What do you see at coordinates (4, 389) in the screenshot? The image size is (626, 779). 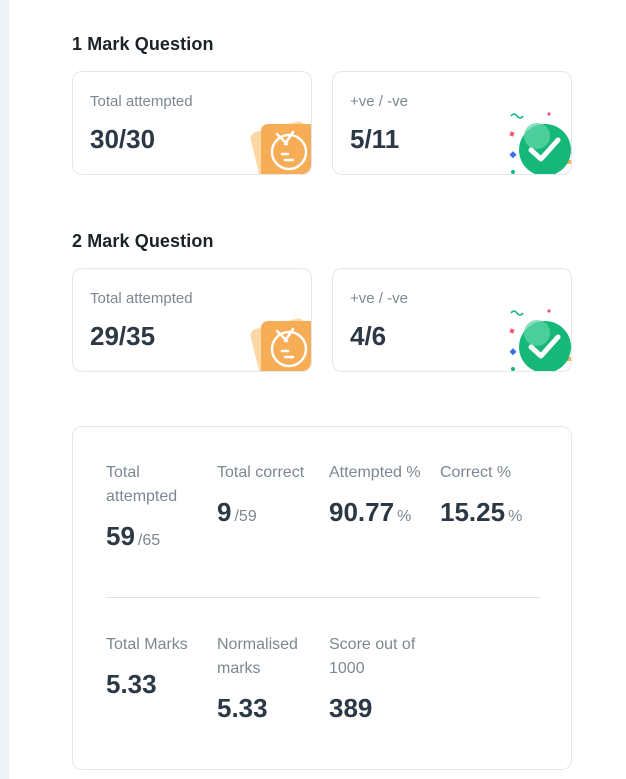 I see `left-sidebar-edge` at bounding box center [4, 389].